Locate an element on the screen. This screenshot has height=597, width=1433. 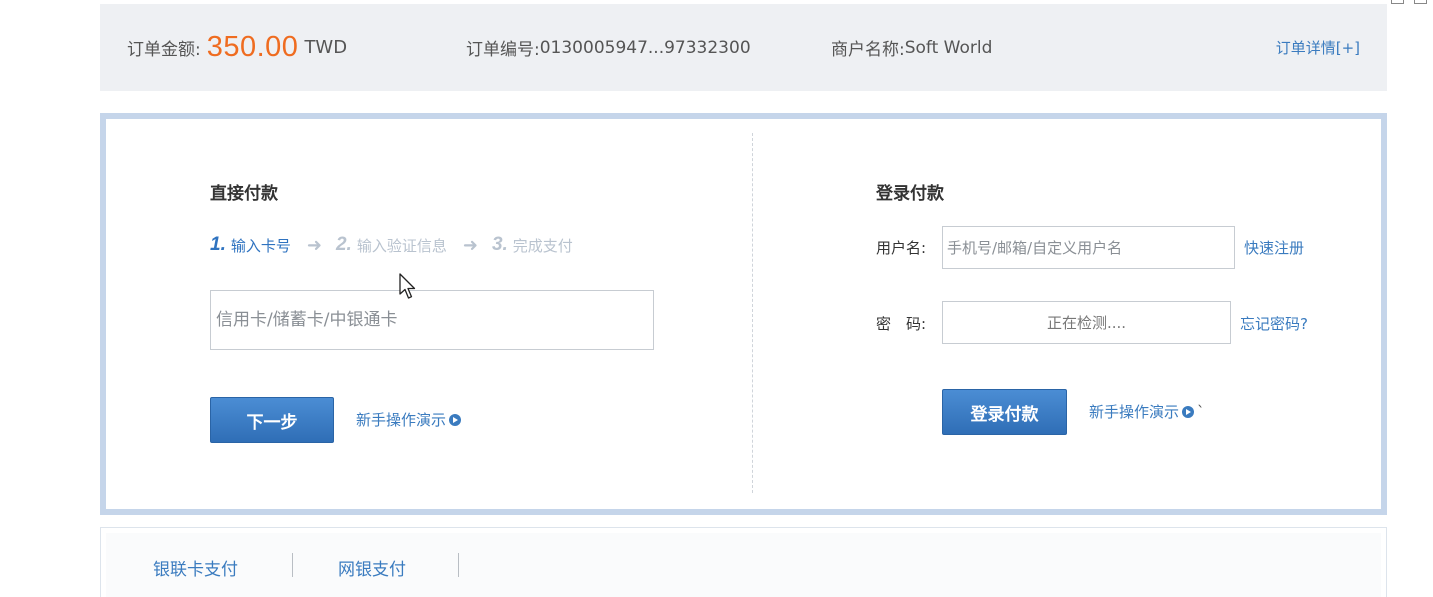
mouse-cursor-icon is located at coordinates (407, 286).